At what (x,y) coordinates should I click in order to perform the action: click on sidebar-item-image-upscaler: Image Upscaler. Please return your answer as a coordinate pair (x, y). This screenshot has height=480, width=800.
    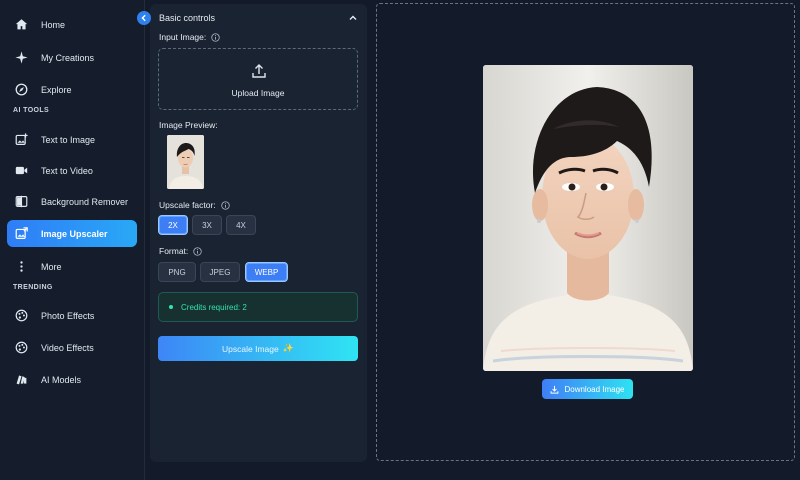
    Looking at the image, I should click on (72, 233).